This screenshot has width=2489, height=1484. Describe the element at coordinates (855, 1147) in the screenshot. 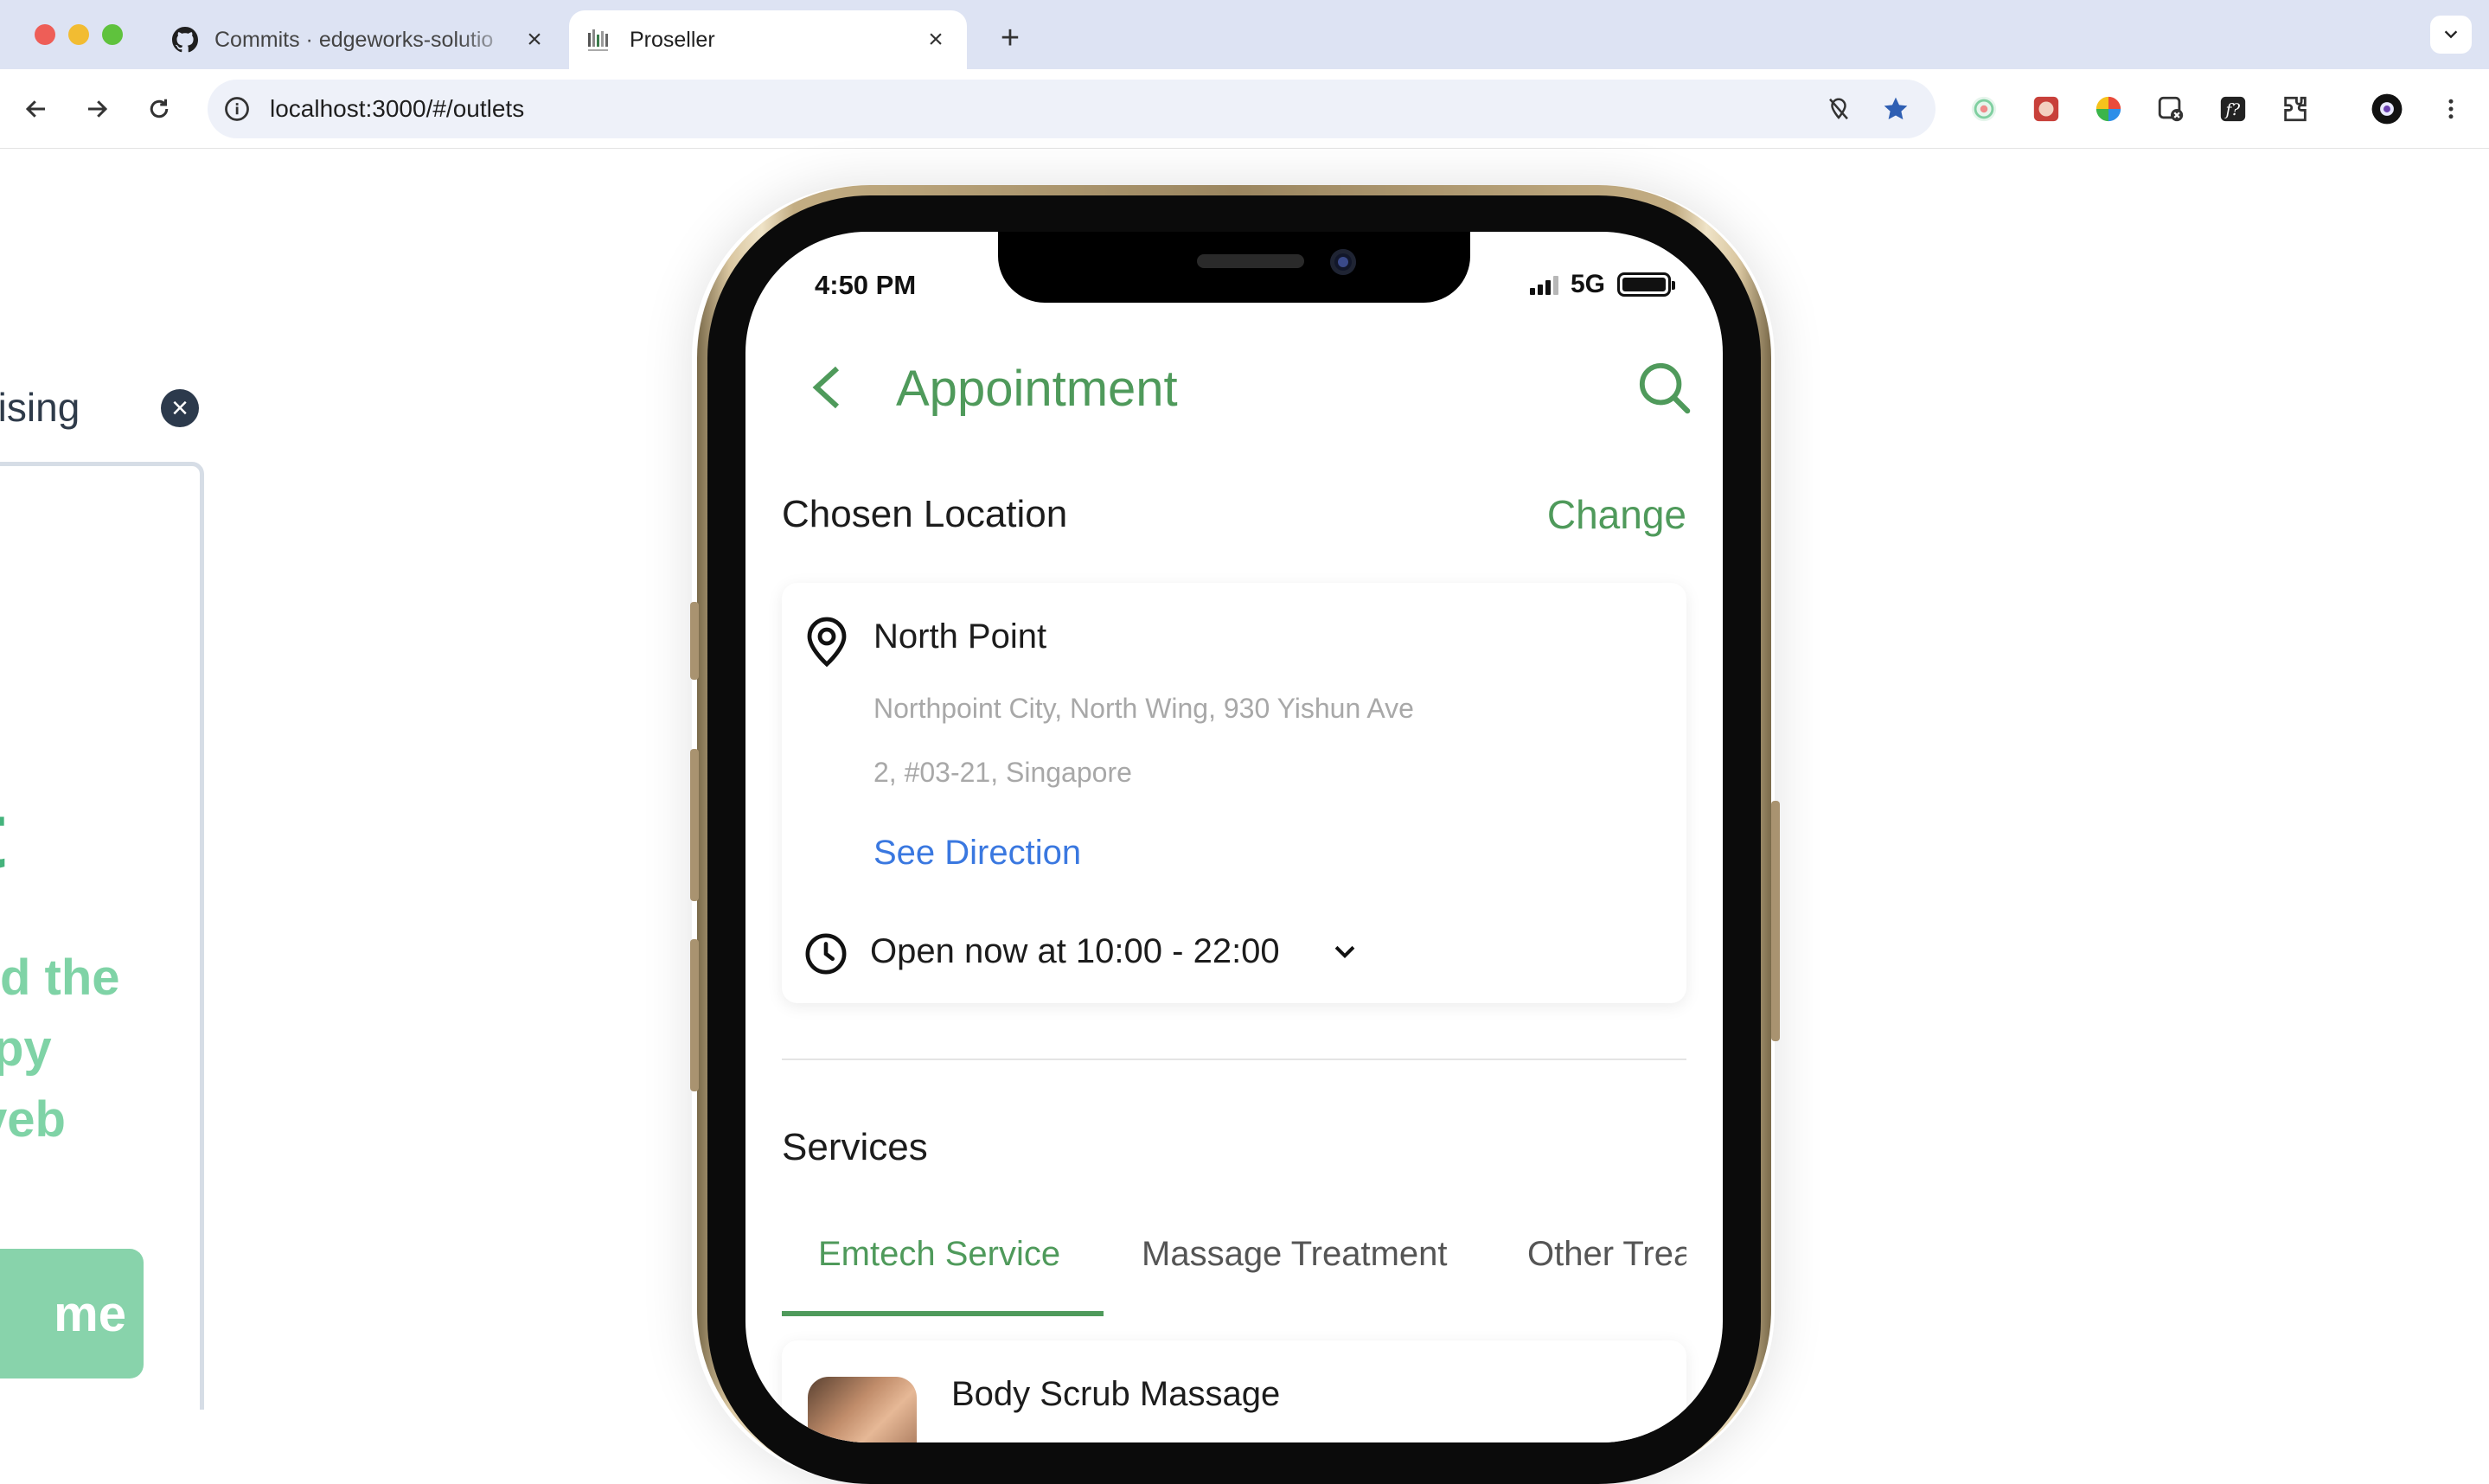

I see `services-heading: Services` at that location.